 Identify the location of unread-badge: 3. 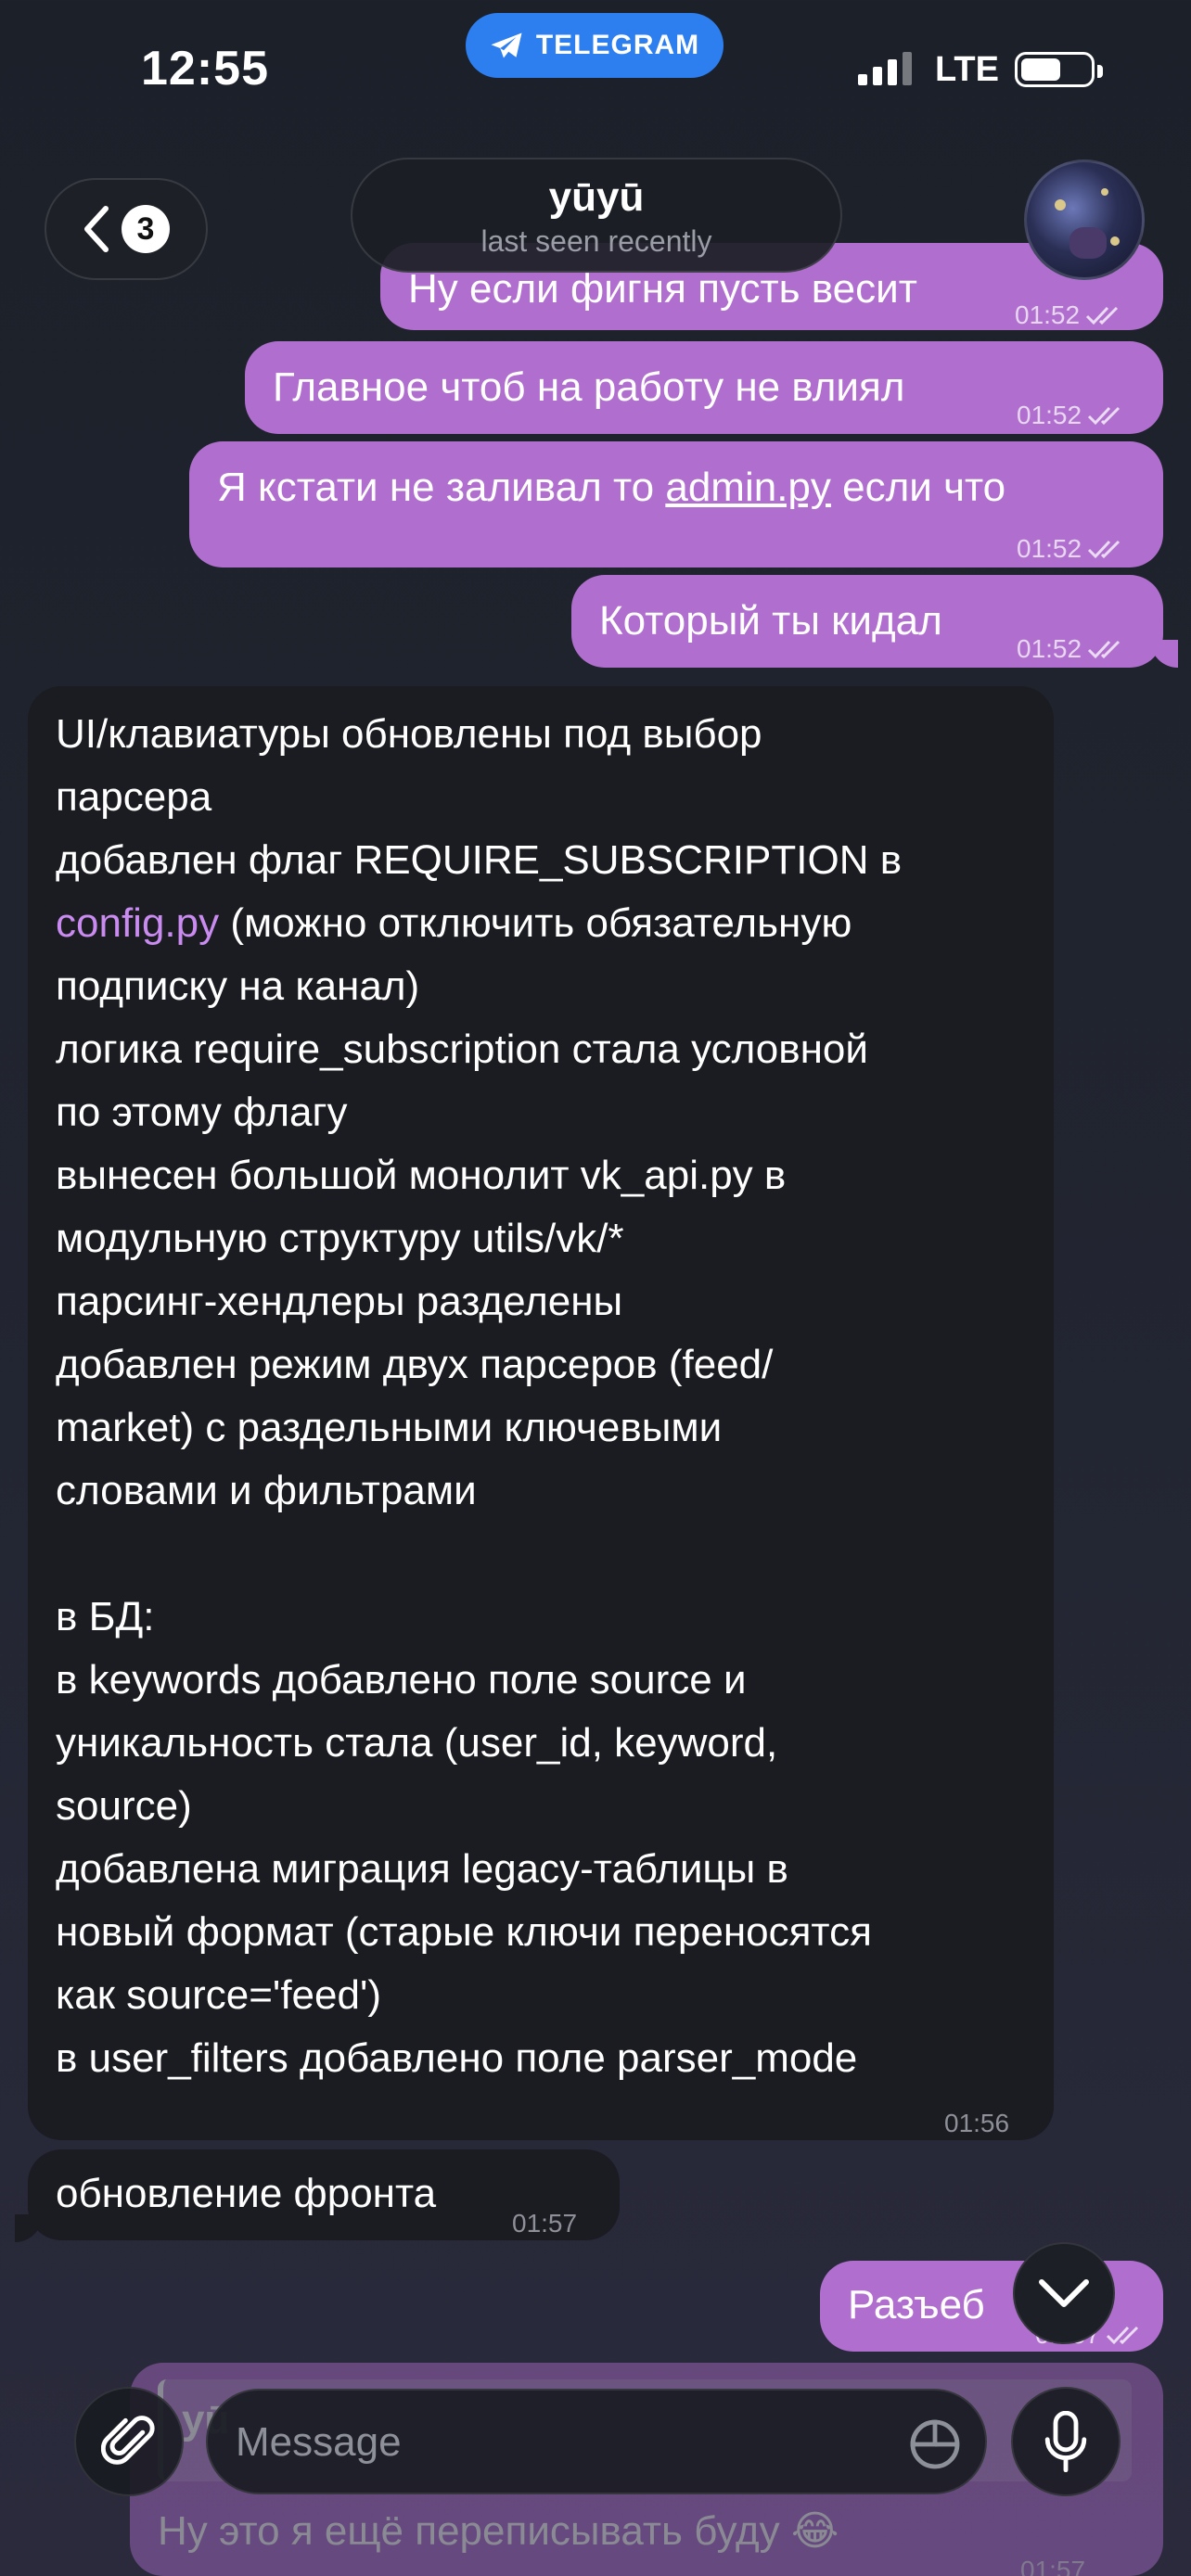
(146, 229).